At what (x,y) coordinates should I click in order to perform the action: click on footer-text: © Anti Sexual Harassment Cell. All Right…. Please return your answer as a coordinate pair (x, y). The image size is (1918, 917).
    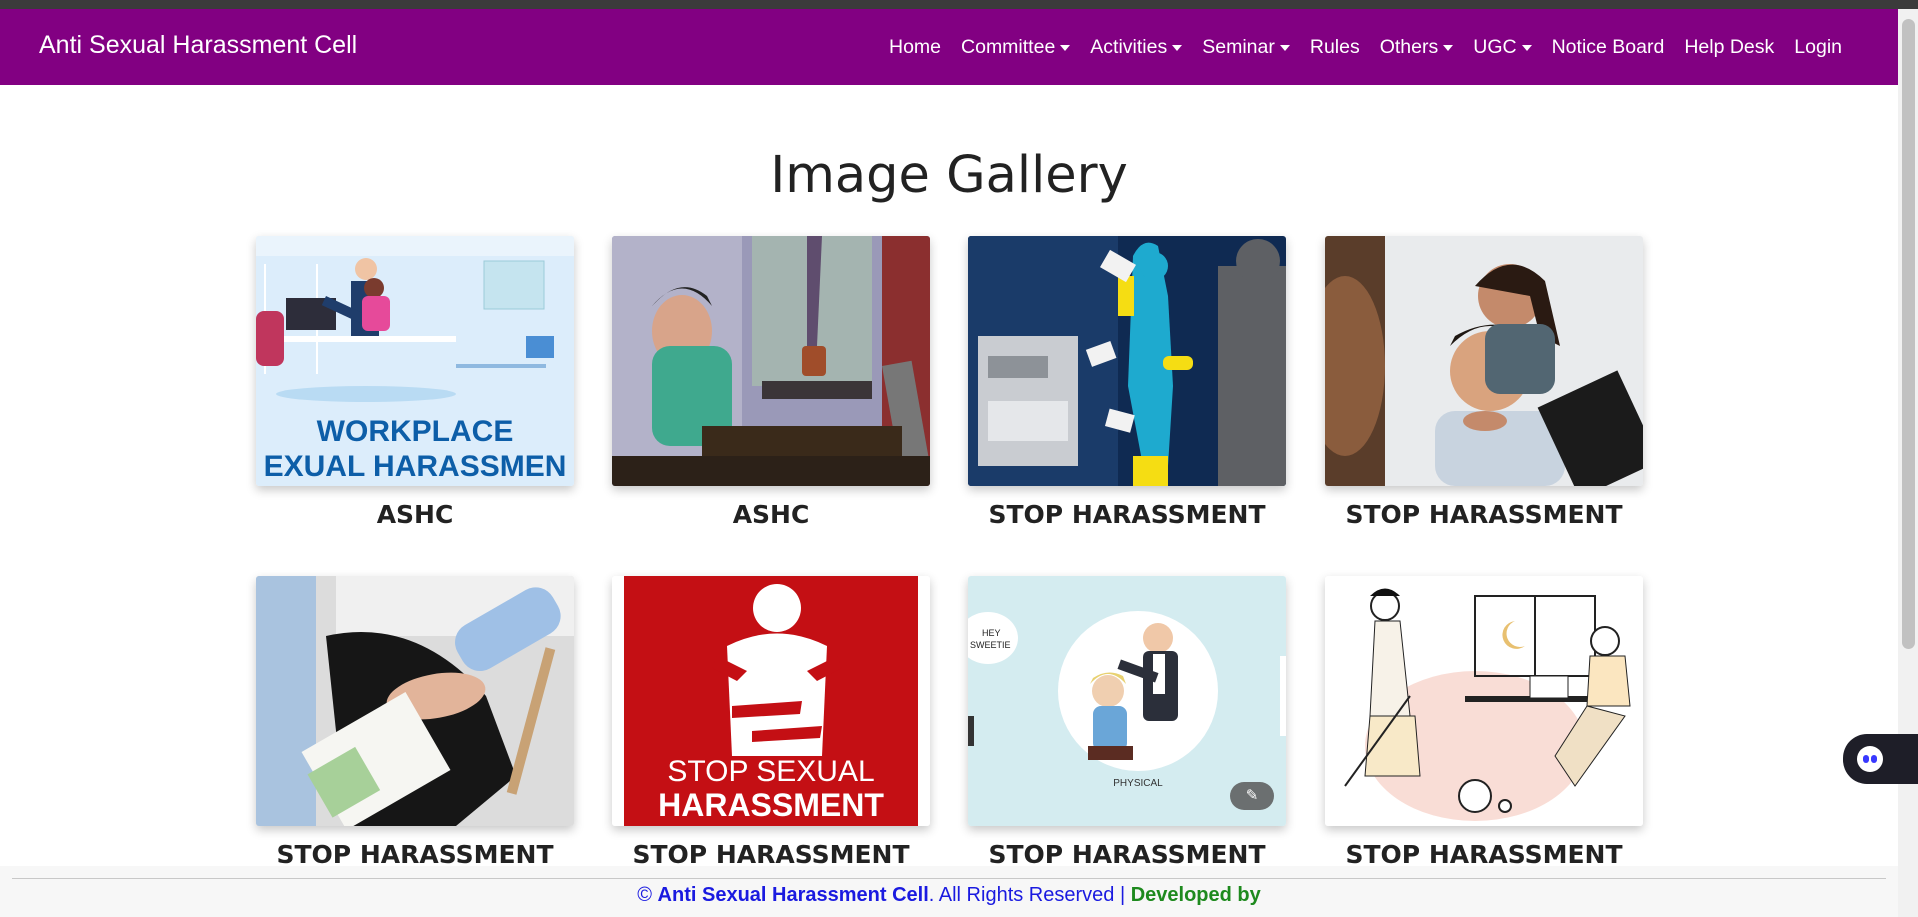
    Looking at the image, I should click on (949, 895).